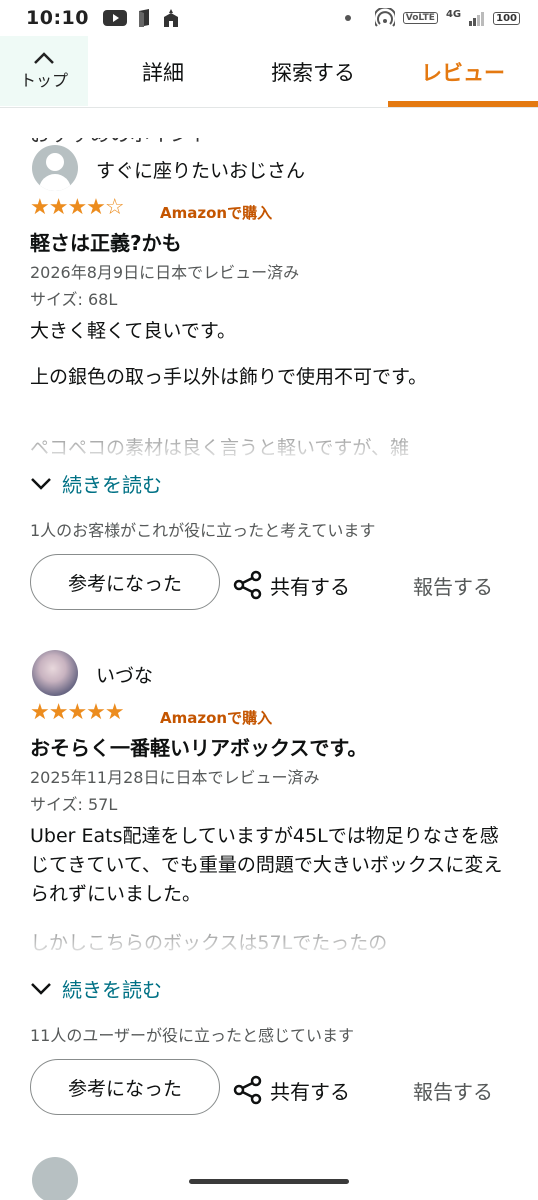  What do you see at coordinates (199, 748) in the screenshot?
I see `review-title: おそらく一番軽いリアボックスです。` at bounding box center [199, 748].